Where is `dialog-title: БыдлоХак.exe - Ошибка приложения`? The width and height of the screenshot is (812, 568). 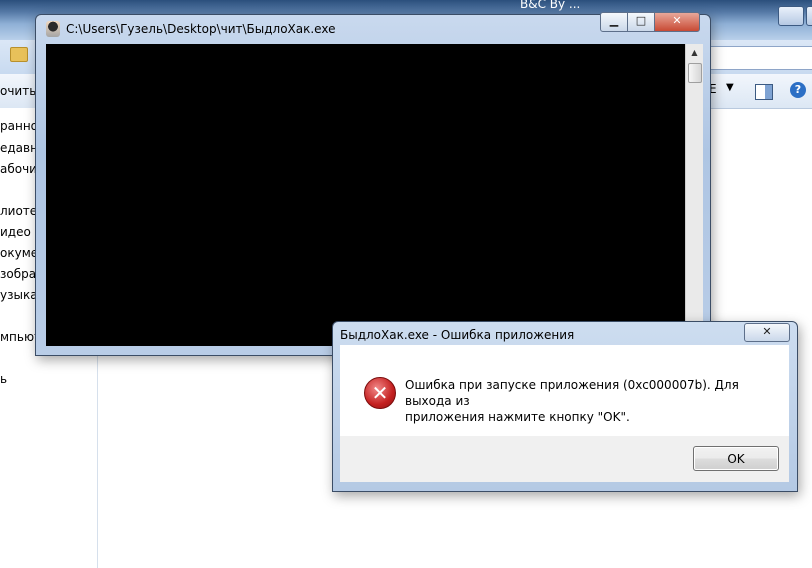 dialog-title: БыдлоХак.exe - Ошибка приложения is located at coordinates (457, 335).